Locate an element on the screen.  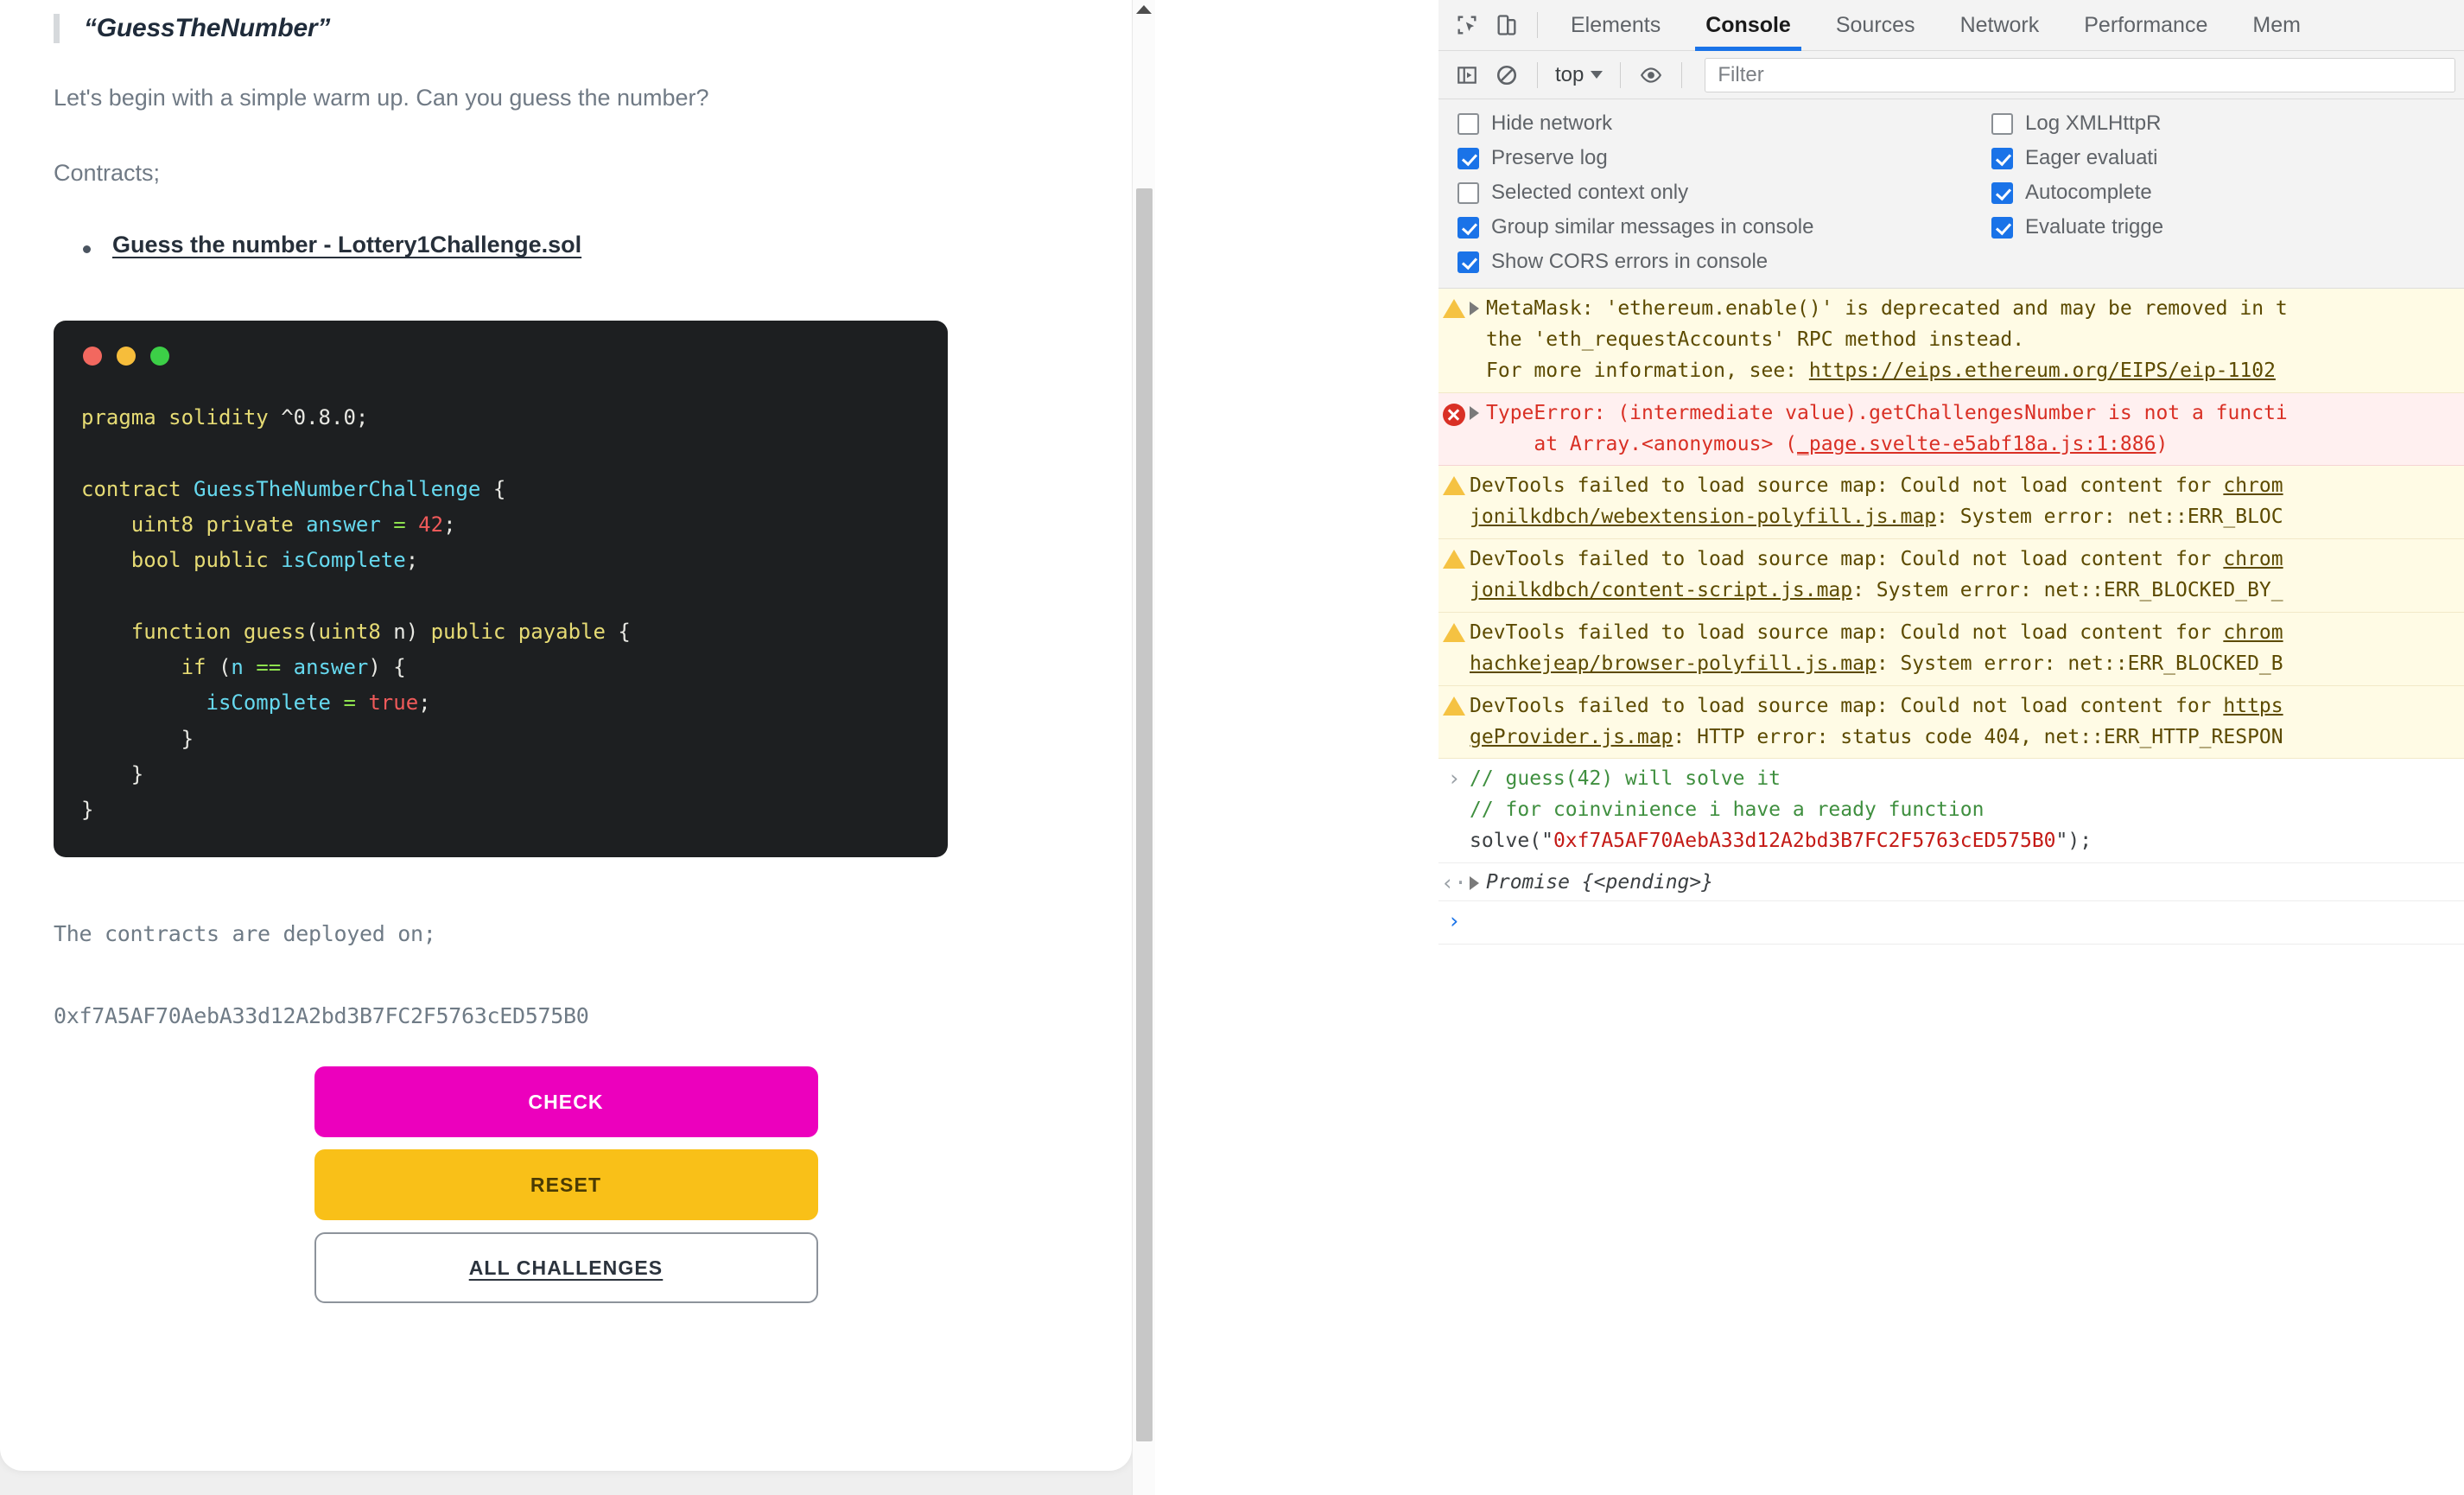
input-marker-icon: › is located at coordinates (1454, 779).